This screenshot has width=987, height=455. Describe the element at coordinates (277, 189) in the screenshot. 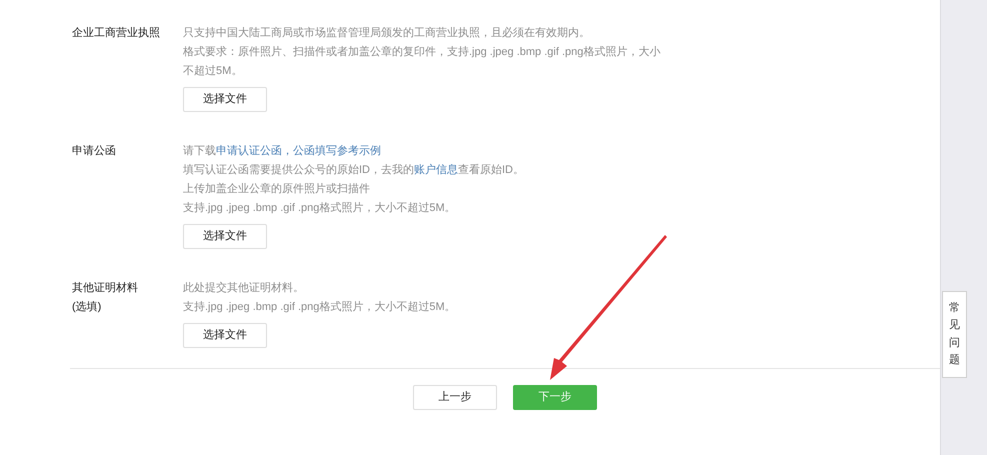

I see `description-text: 上传加盖企业公章的原件照片或扫描件` at that location.